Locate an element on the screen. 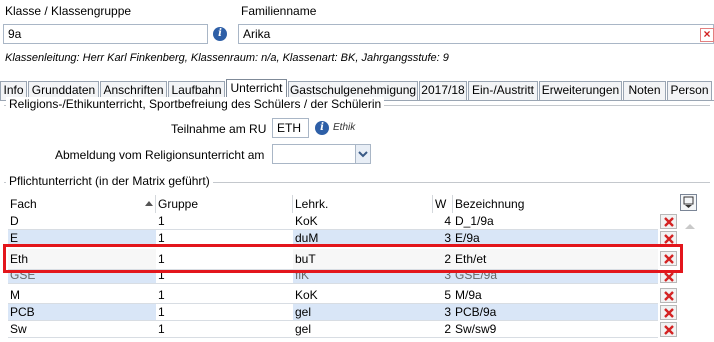  tab-noten: Noten is located at coordinates (644, 90).